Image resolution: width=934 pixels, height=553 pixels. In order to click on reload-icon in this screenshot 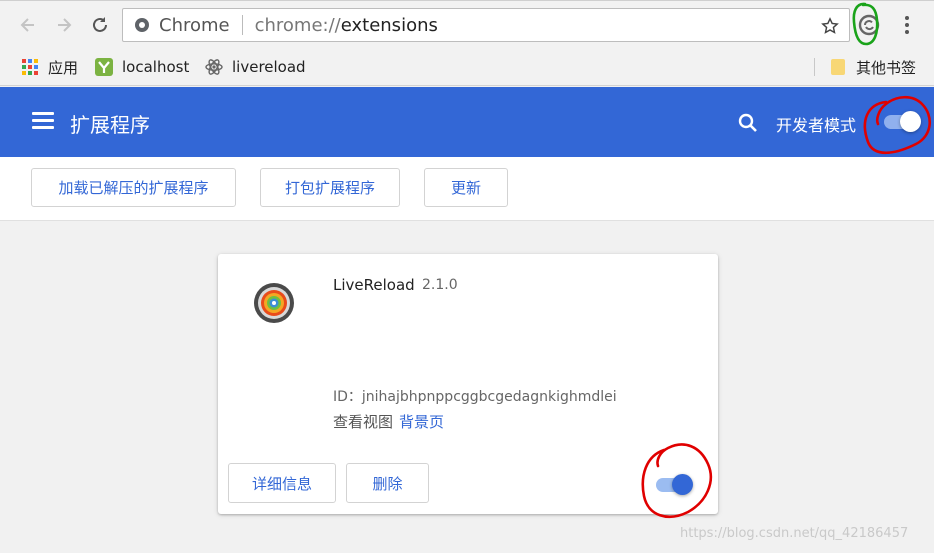, I will do `click(100, 25)`.